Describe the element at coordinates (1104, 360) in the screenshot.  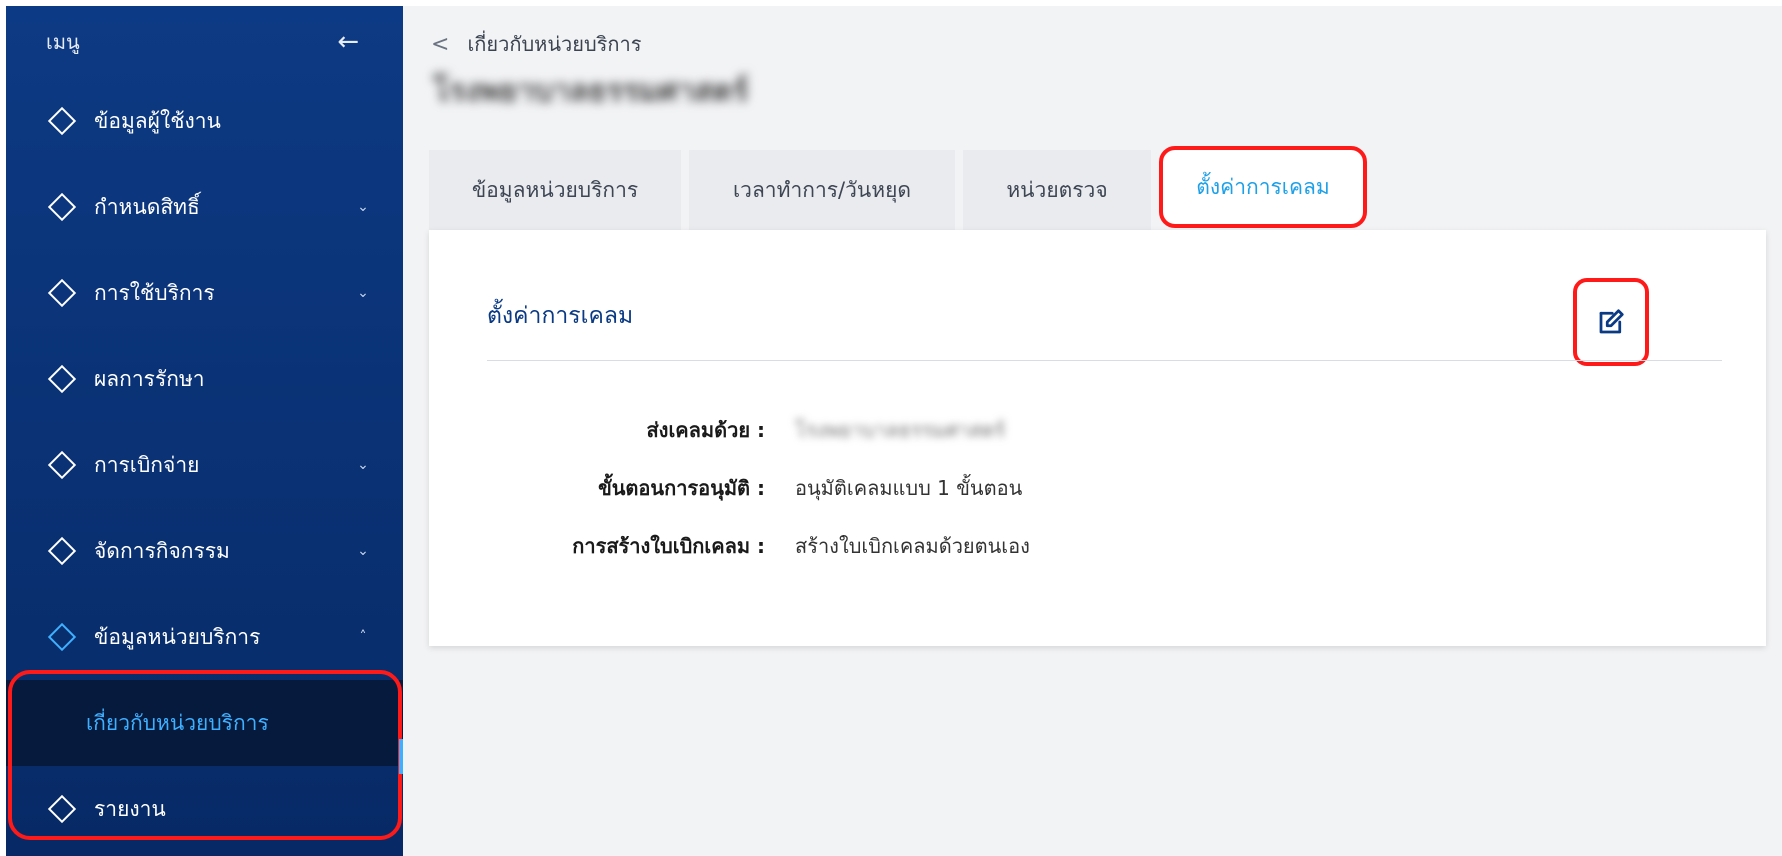
I see `divider` at that location.